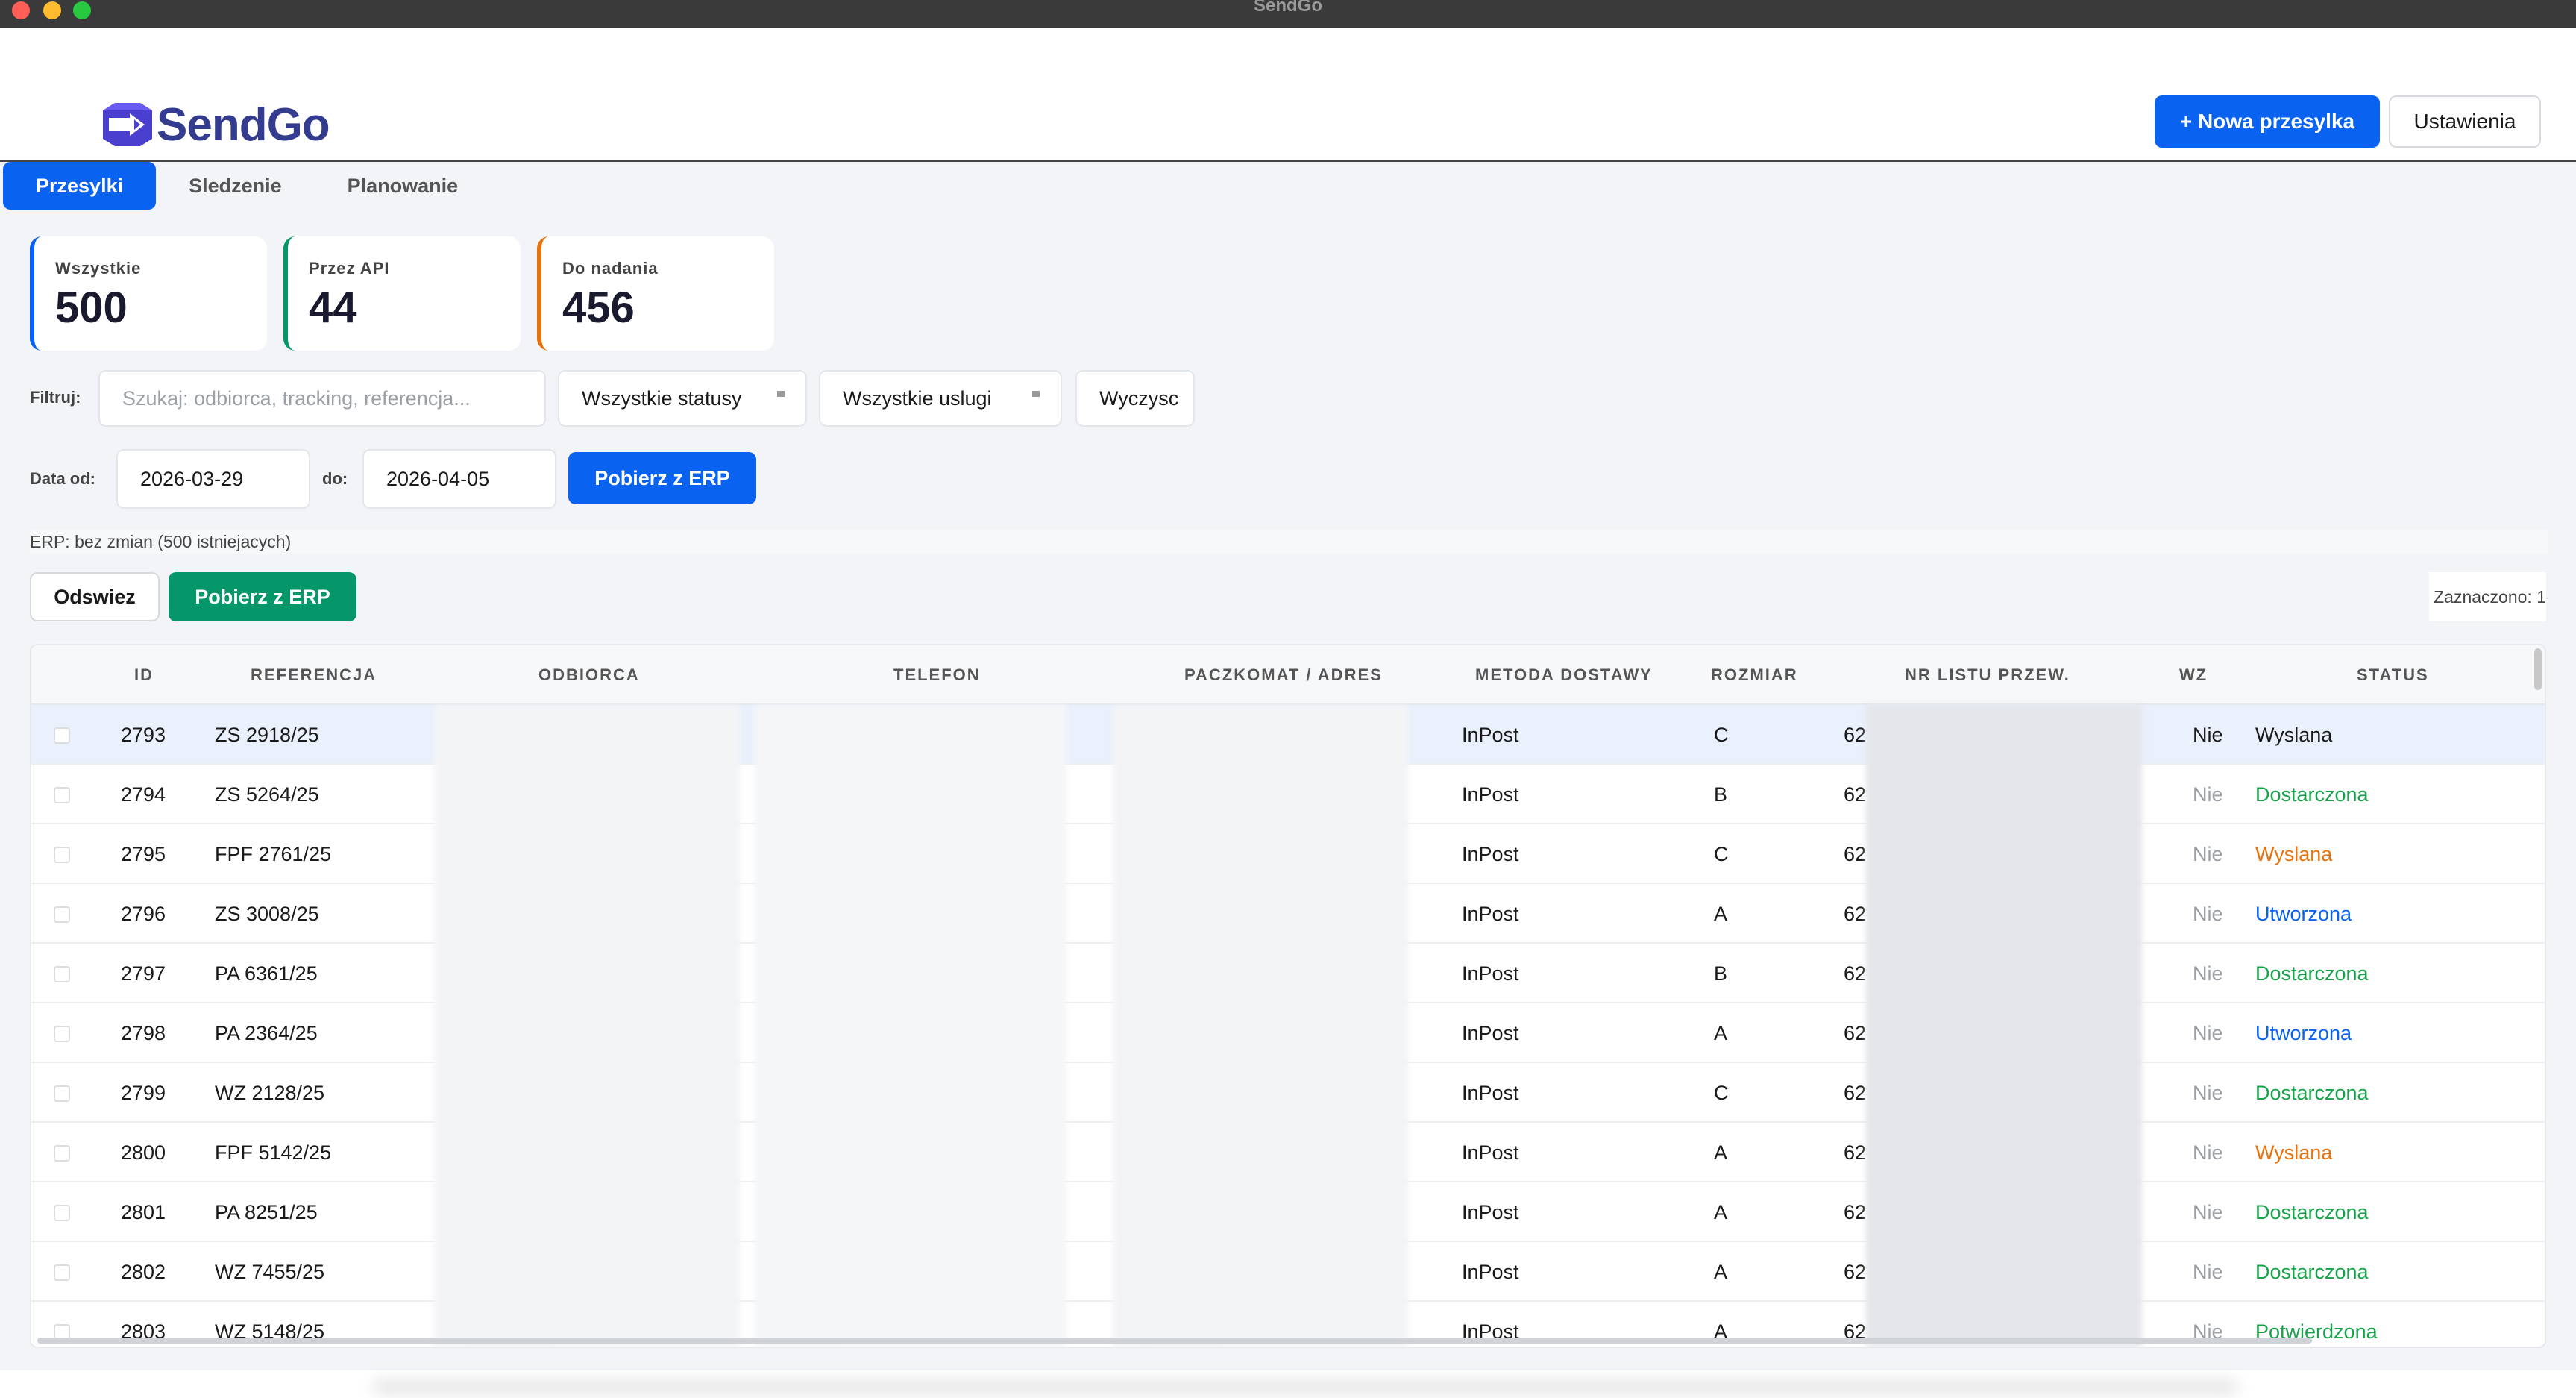 Image resolution: width=2576 pixels, height=1398 pixels. What do you see at coordinates (459, 479) in the screenshot?
I see `date-to-input: 2026-04-05` at bounding box center [459, 479].